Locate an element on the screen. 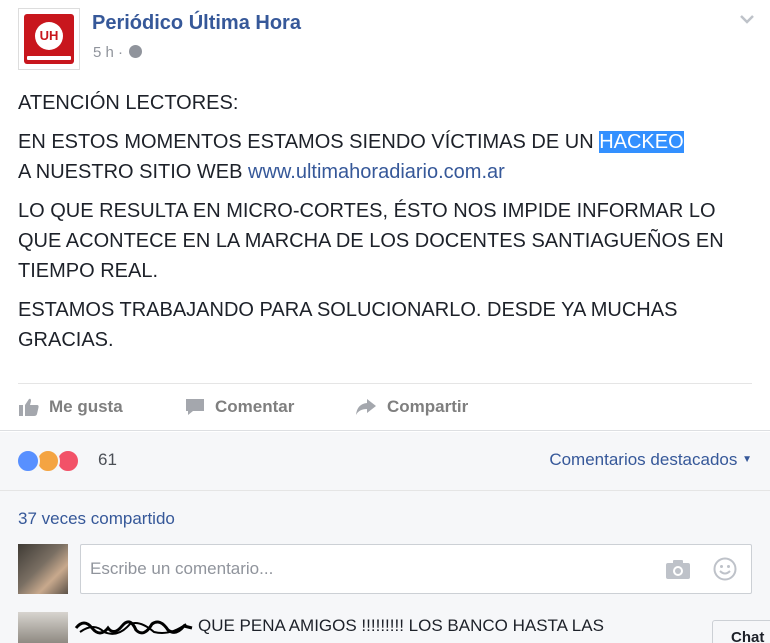 The height and width of the screenshot is (643, 770). page-logo: UH is located at coordinates (49, 39).